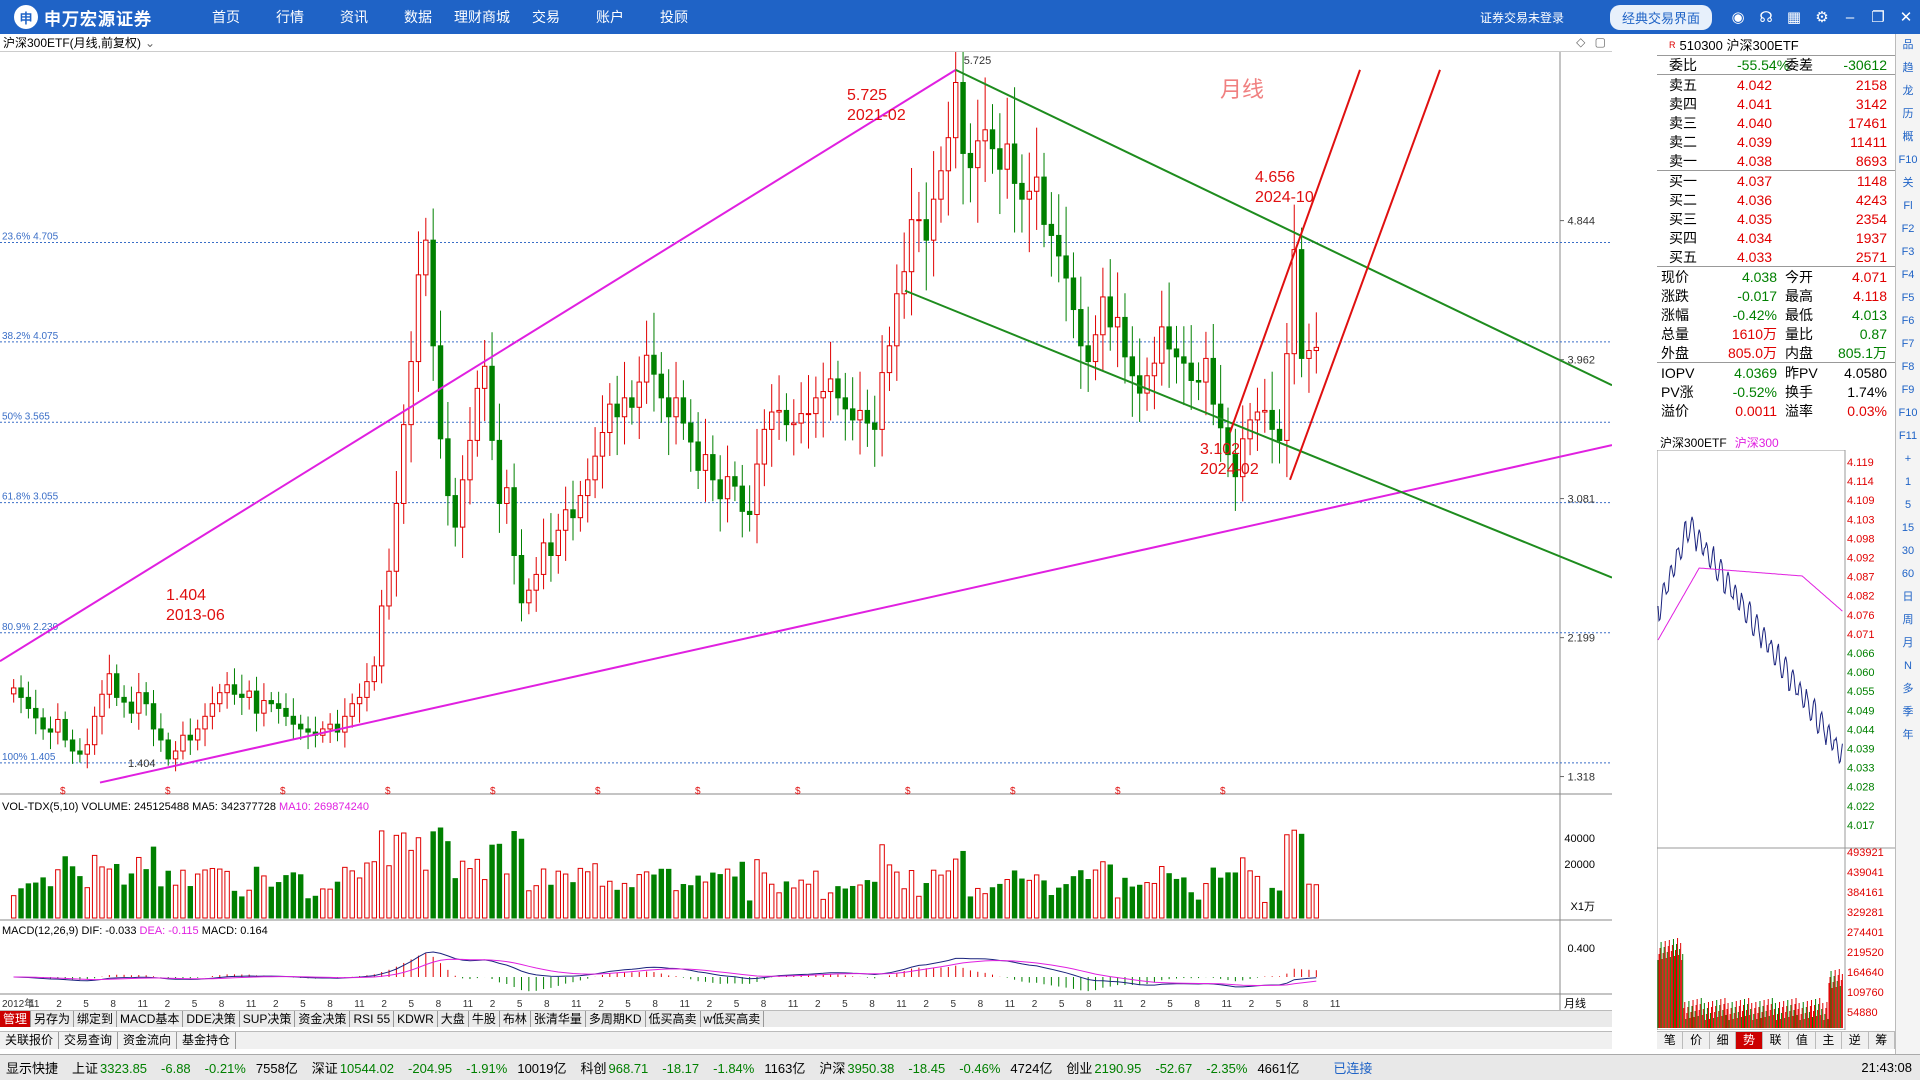 The width and height of the screenshot is (1920, 1080). What do you see at coordinates (1908, 114) in the screenshot?
I see `side-tool-icon: 历` at bounding box center [1908, 114].